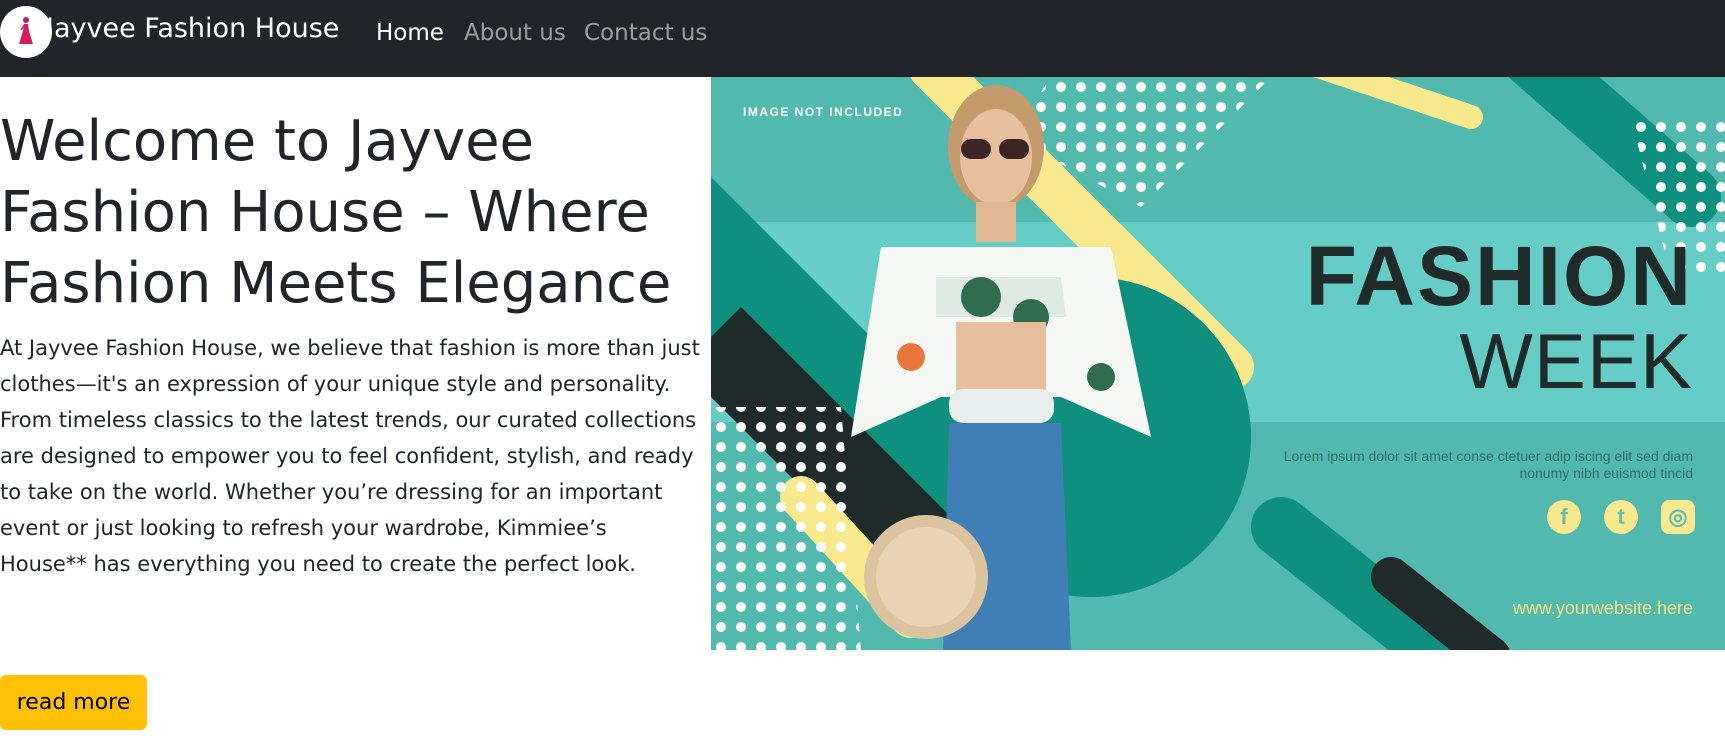 Image resolution: width=1725 pixels, height=753 pixels. Describe the element at coordinates (645, 33) in the screenshot. I see `nav-link-contact: Contact us` at that location.